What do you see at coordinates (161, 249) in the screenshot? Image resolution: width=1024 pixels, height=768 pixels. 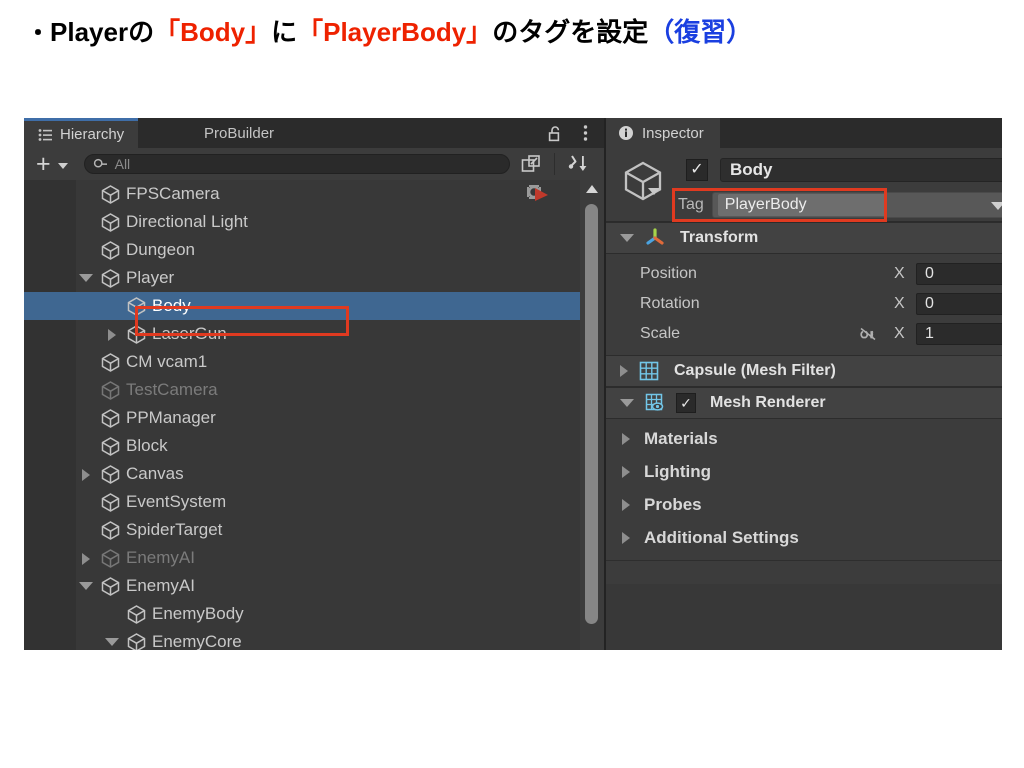 I see `hierarchy-item-label: Dungeon` at bounding box center [161, 249].